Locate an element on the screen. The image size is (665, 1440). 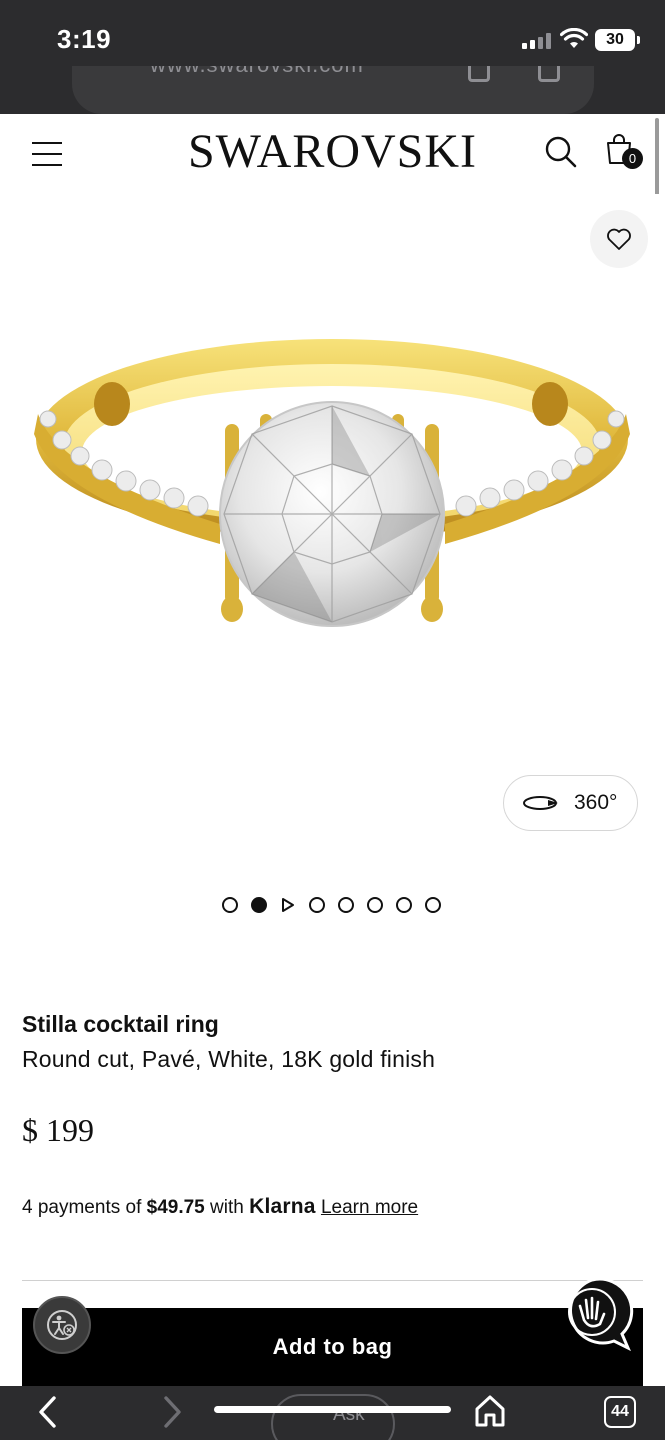
divider is located at coordinates (332, 1280).